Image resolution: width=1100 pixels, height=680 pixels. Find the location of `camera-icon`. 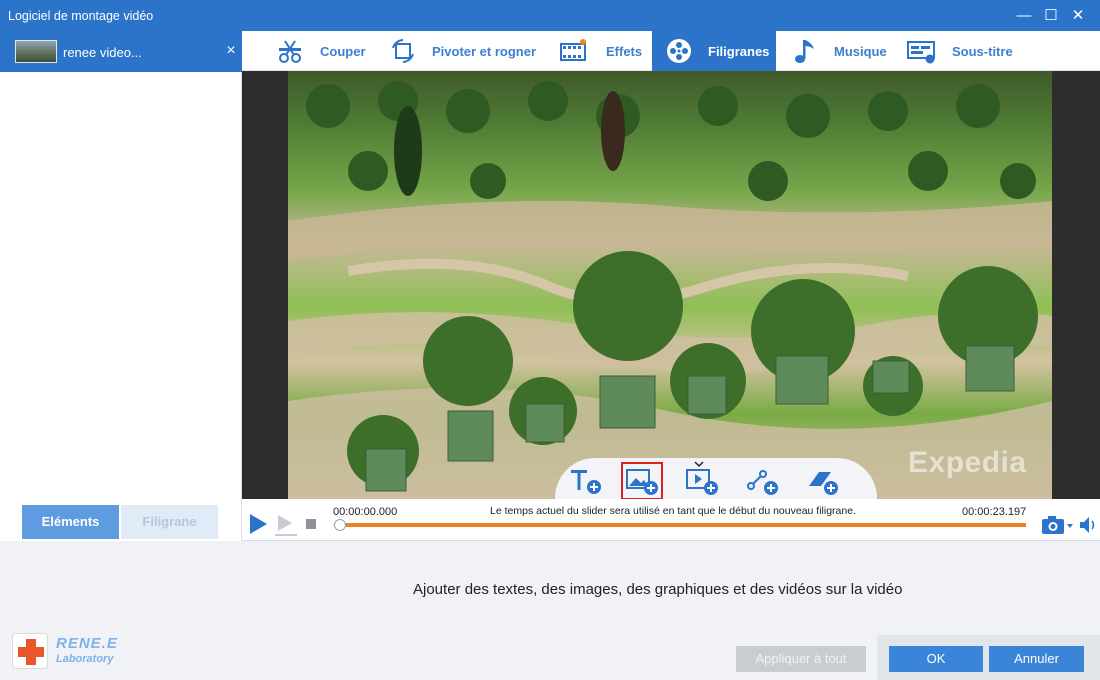

camera-icon is located at coordinates (1057, 525).